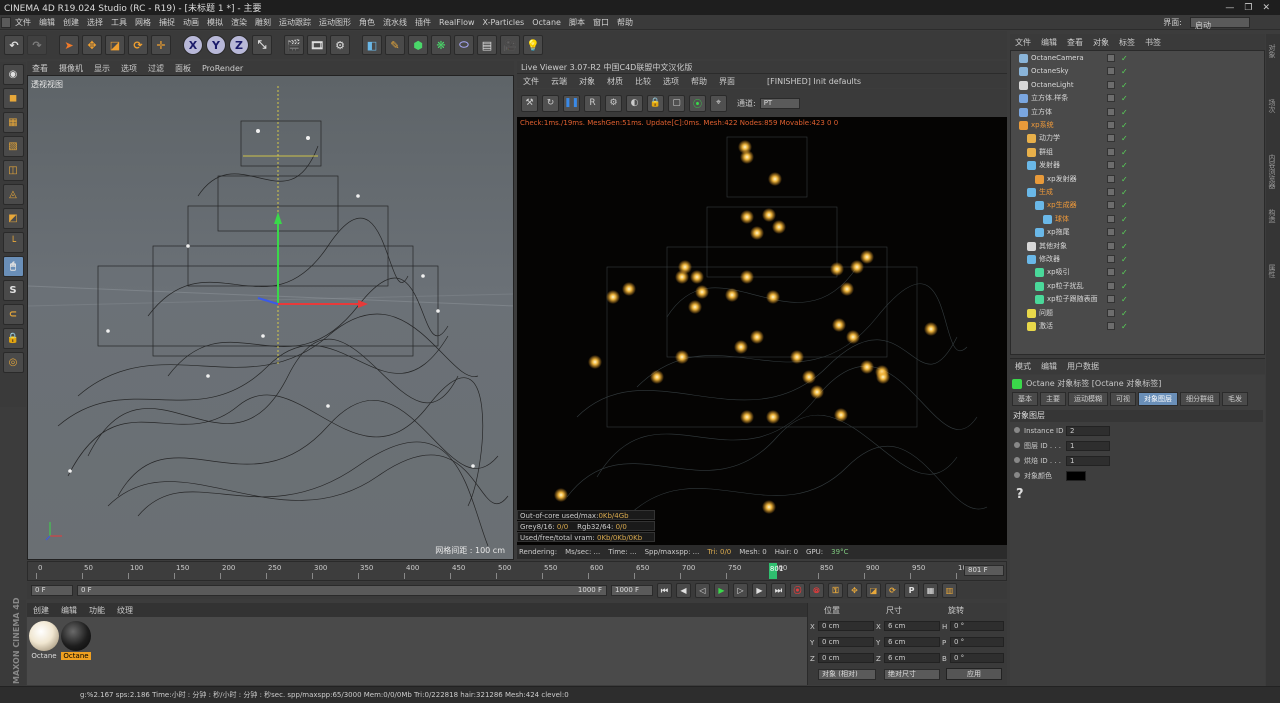 The height and width of the screenshot is (703, 1280). What do you see at coordinates (71, 68) in the screenshot?
I see `viewport-menu-item: 摄像机` at bounding box center [71, 68].